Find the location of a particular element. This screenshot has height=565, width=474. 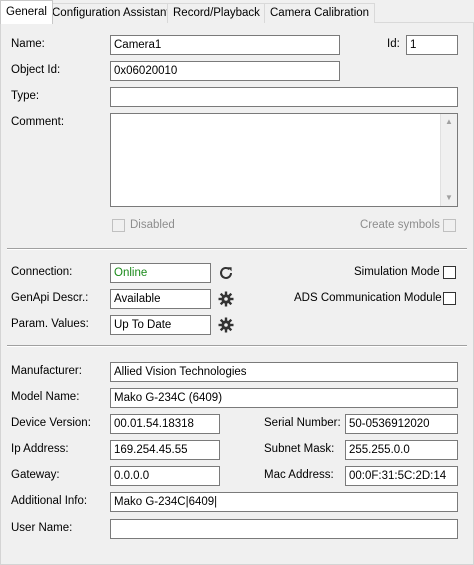

disabled-label: Disabled is located at coordinates (152, 225).